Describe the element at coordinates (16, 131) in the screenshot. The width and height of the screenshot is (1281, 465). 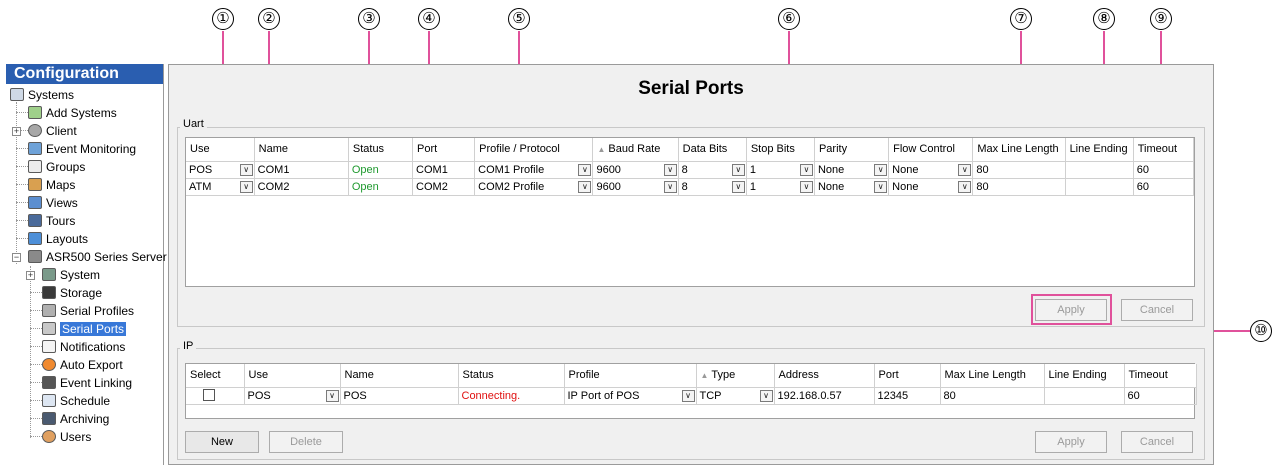
I see `expand-client-icon: +` at that location.